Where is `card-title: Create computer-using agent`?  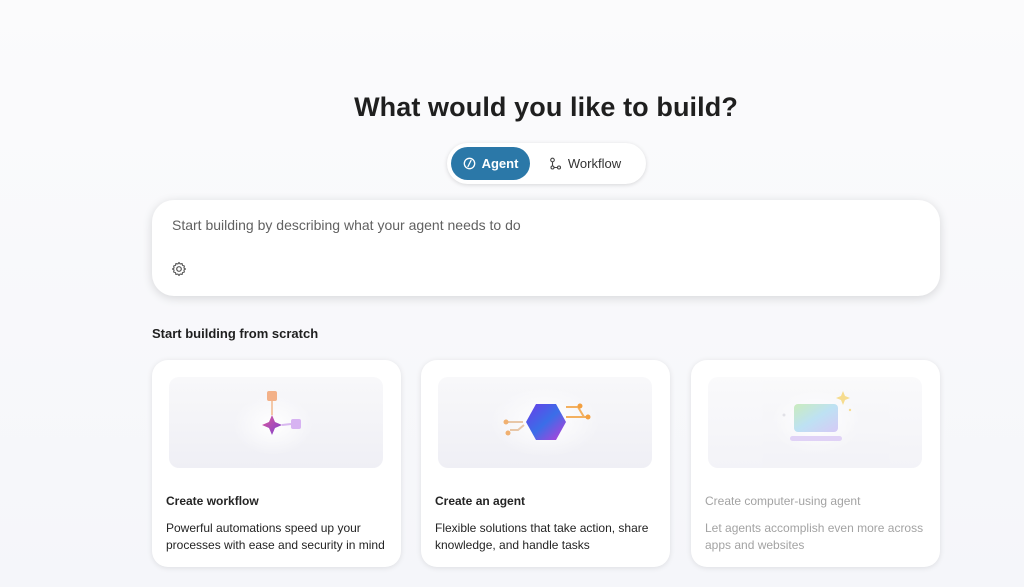 card-title: Create computer-using agent is located at coordinates (783, 501).